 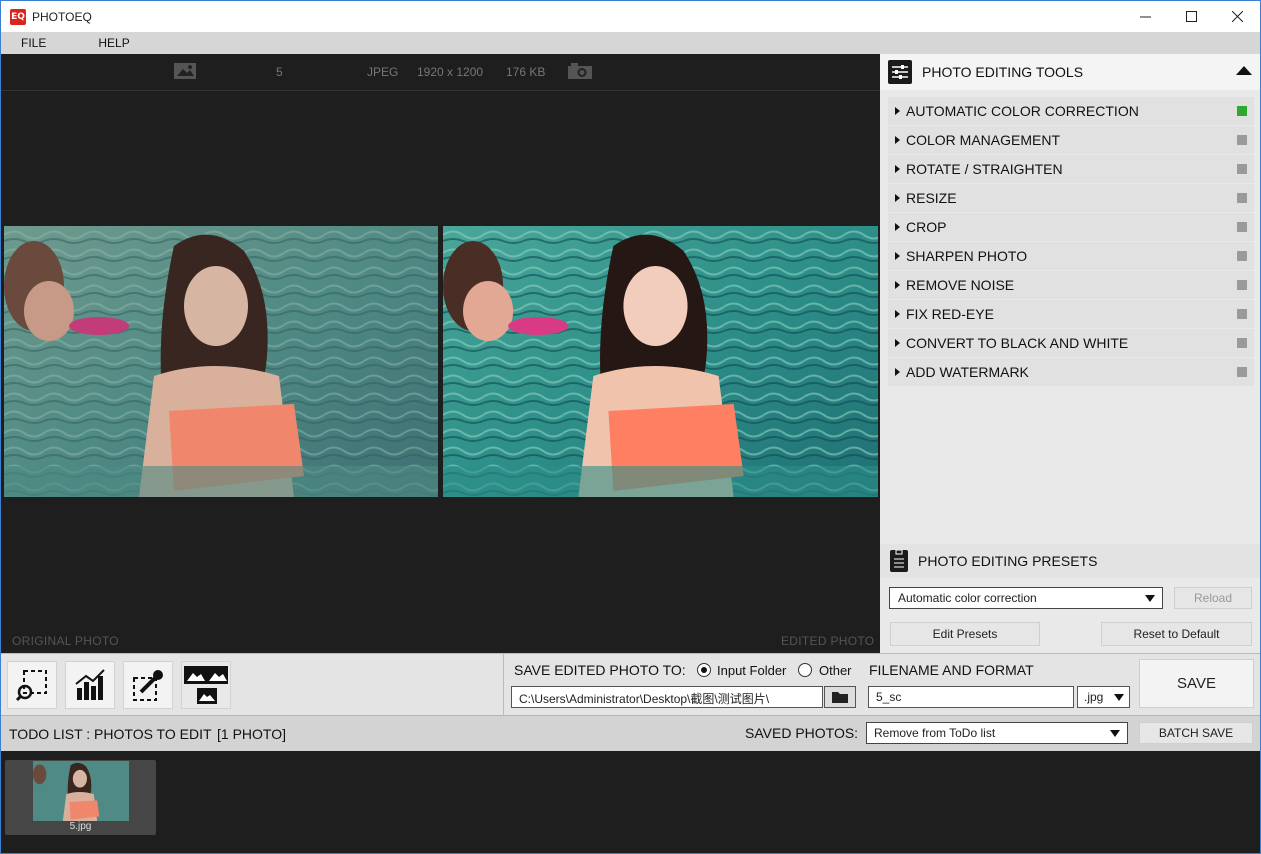 I want to click on photo-dimensions: 1920 x 1200, so click(x=450, y=72).